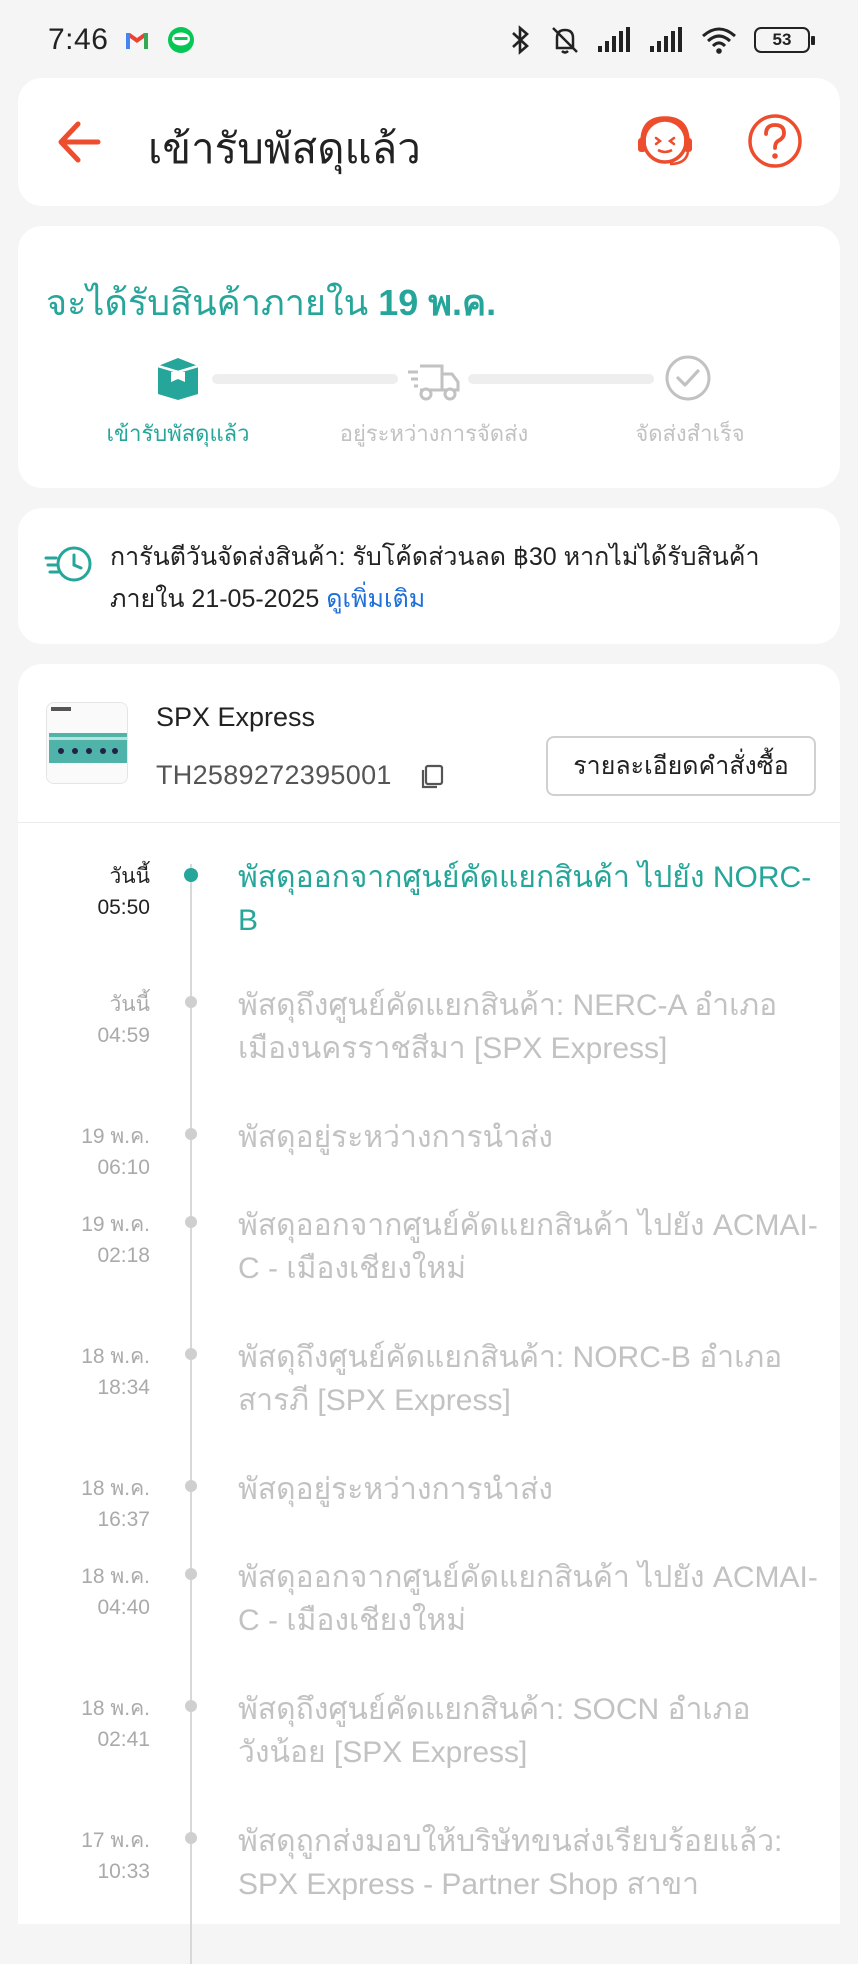  Describe the element at coordinates (565, 40) in the screenshot. I see `bell-muted-icon` at that location.